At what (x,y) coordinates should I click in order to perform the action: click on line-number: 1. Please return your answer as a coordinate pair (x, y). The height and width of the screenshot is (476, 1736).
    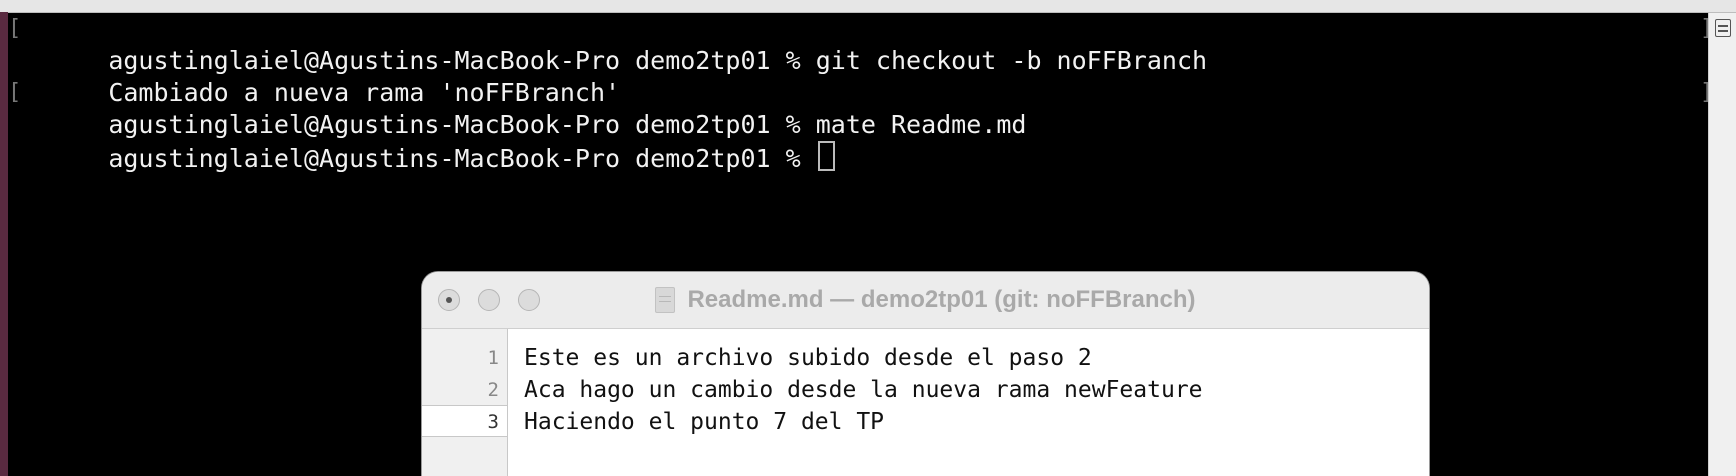
    Looking at the image, I should click on (493, 358).